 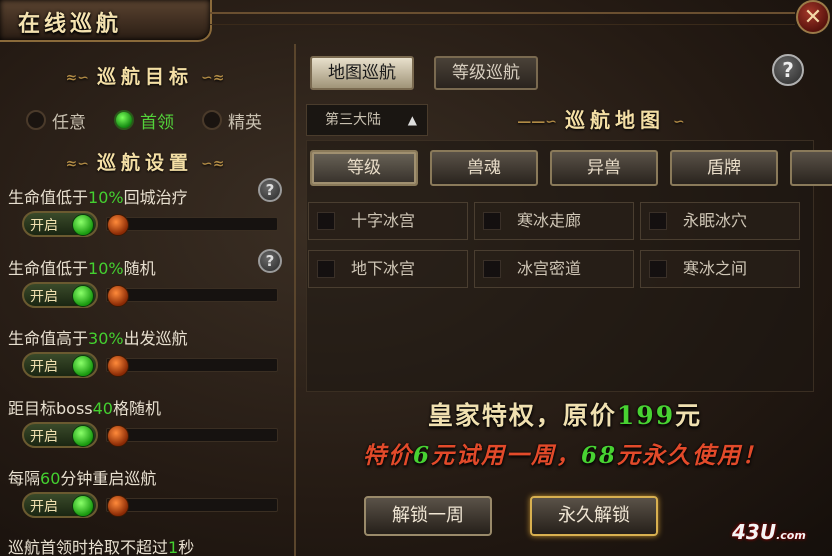 What do you see at coordinates (48, 338) in the screenshot?
I see `setting-text: 生命值高于` at bounding box center [48, 338].